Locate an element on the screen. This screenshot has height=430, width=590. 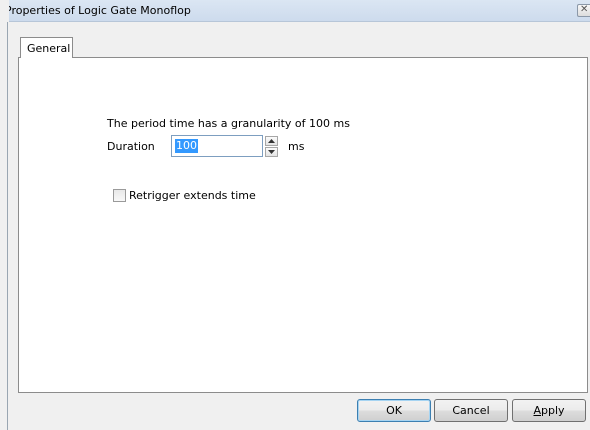
duration-input: 100 is located at coordinates (217, 146).